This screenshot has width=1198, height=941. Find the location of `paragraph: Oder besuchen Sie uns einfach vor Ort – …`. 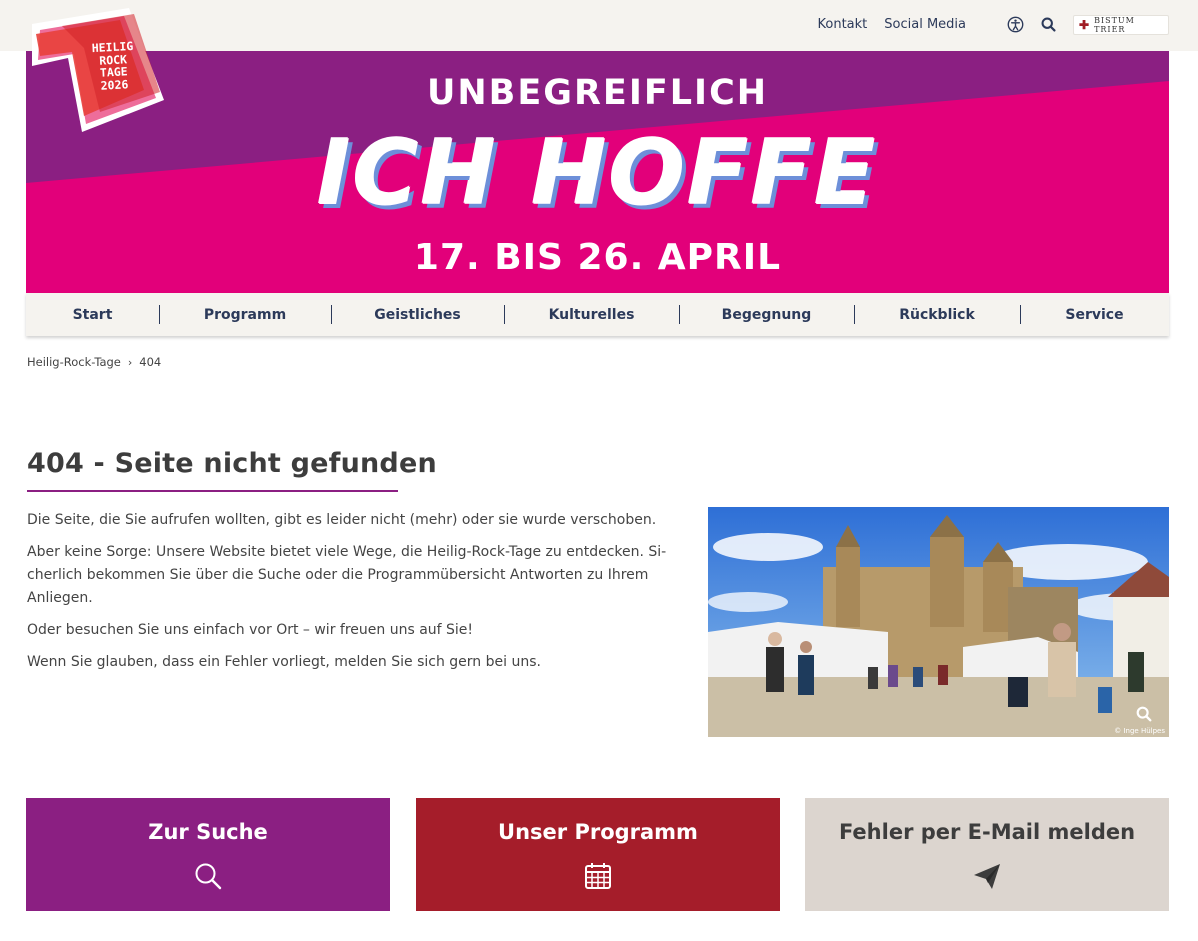

paragraph: Oder besuchen Sie uns einfach vor Ort – … is located at coordinates (250, 630).